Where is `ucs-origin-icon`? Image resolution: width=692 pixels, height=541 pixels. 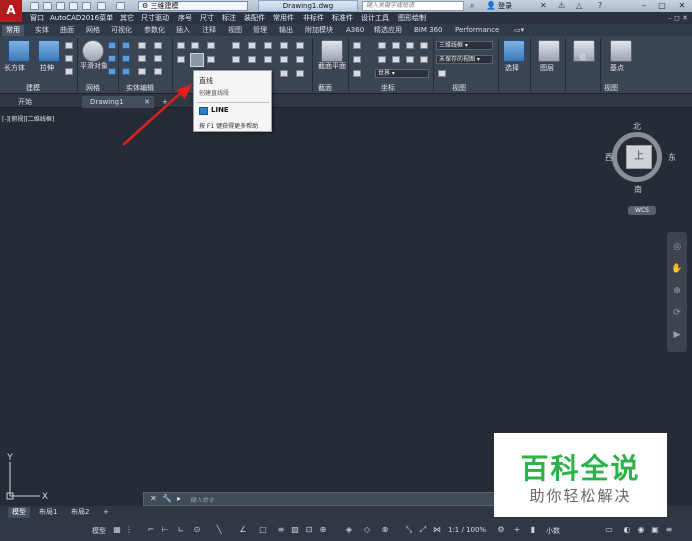 ucs-origin-icon is located at coordinates (424, 45).